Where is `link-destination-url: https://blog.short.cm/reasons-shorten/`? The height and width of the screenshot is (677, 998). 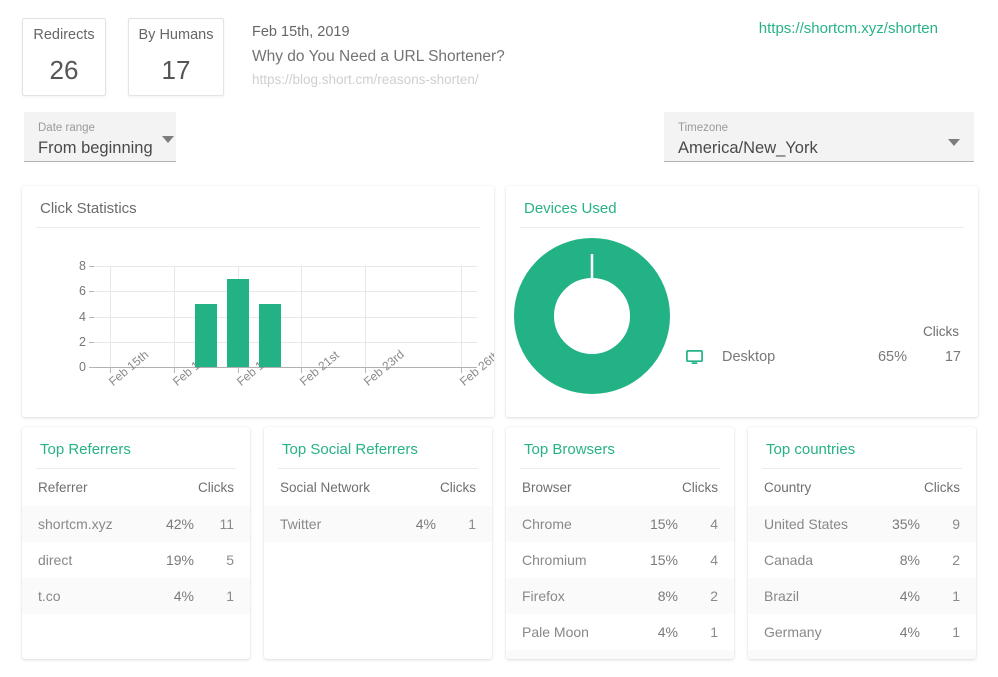 link-destination-url: https://blog.short.cm/reasons-shorten/ is located at coordinates (365, 80).